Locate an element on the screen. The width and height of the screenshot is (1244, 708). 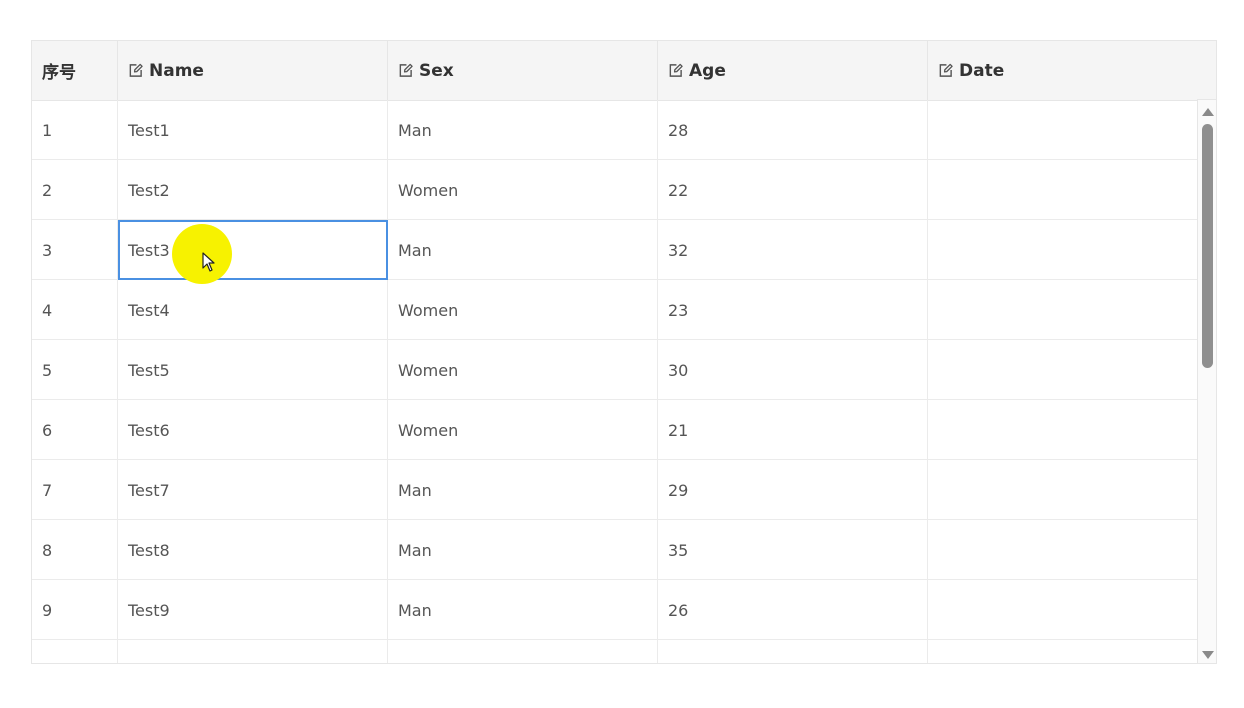
table-cell: 28 is located at coordinates (793, 130).